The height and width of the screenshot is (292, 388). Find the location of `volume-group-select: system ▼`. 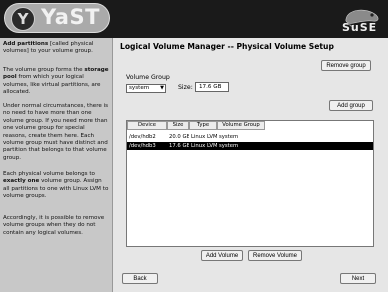

volume-group-select: system ▼ is located at coordinates (146, 88).